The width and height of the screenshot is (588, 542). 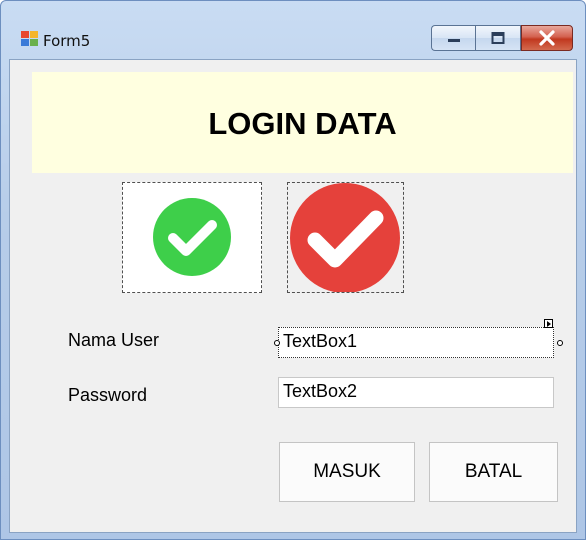 I want to click on maximize-icon, so click(x=498, y=38).